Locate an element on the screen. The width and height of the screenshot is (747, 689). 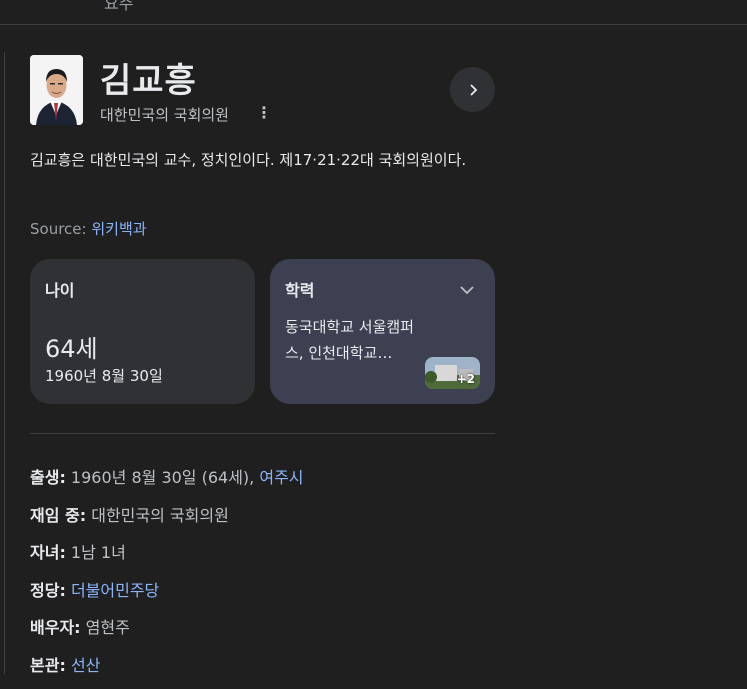
avatar is located at coordinates (56, 90).